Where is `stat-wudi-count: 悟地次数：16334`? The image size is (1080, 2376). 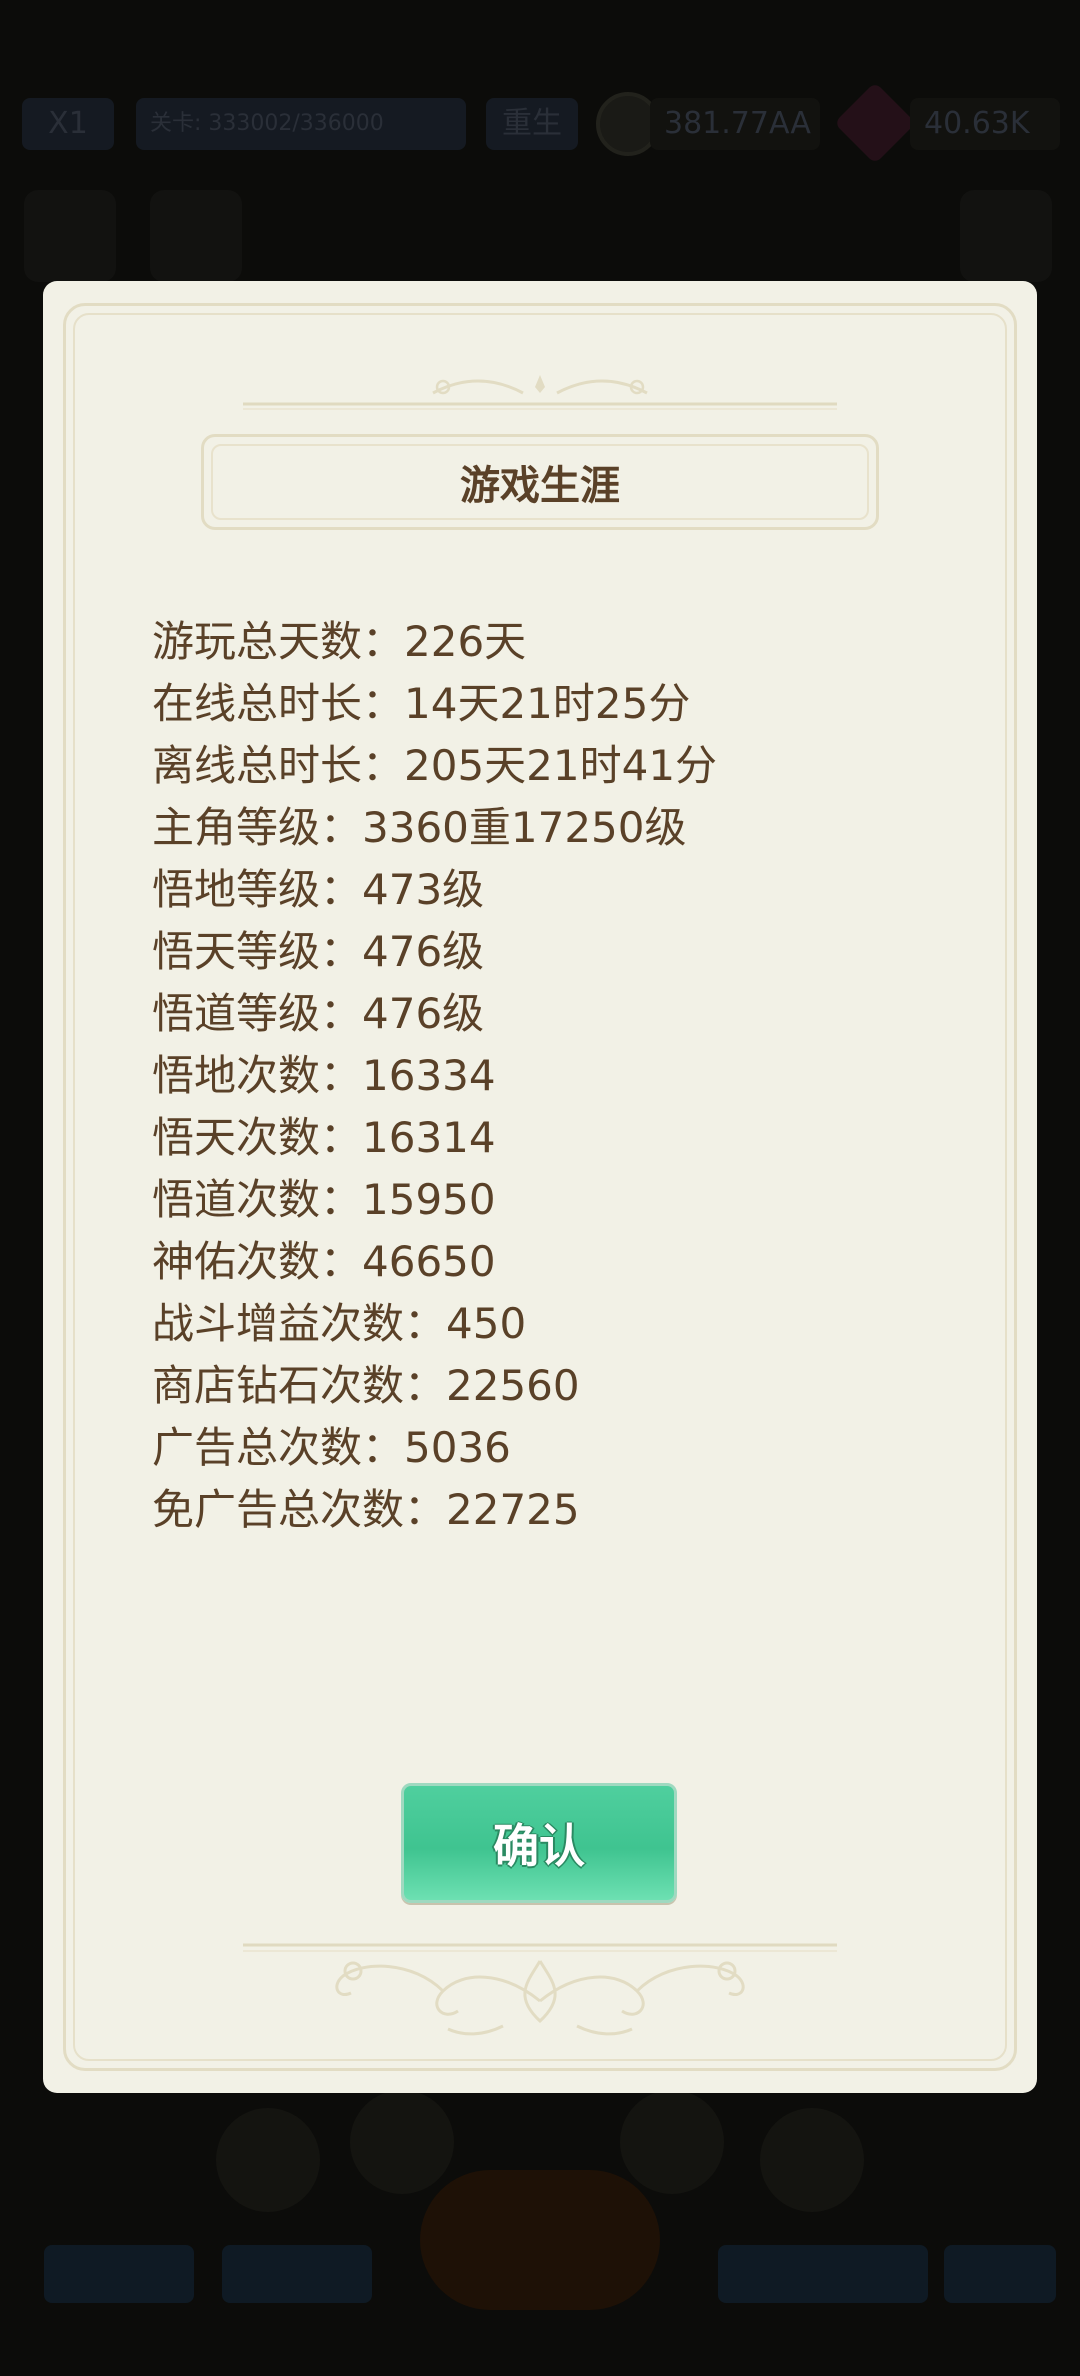
stat-wudi-count: 悟地次数：16334 is located at coordinates (324, 1075).